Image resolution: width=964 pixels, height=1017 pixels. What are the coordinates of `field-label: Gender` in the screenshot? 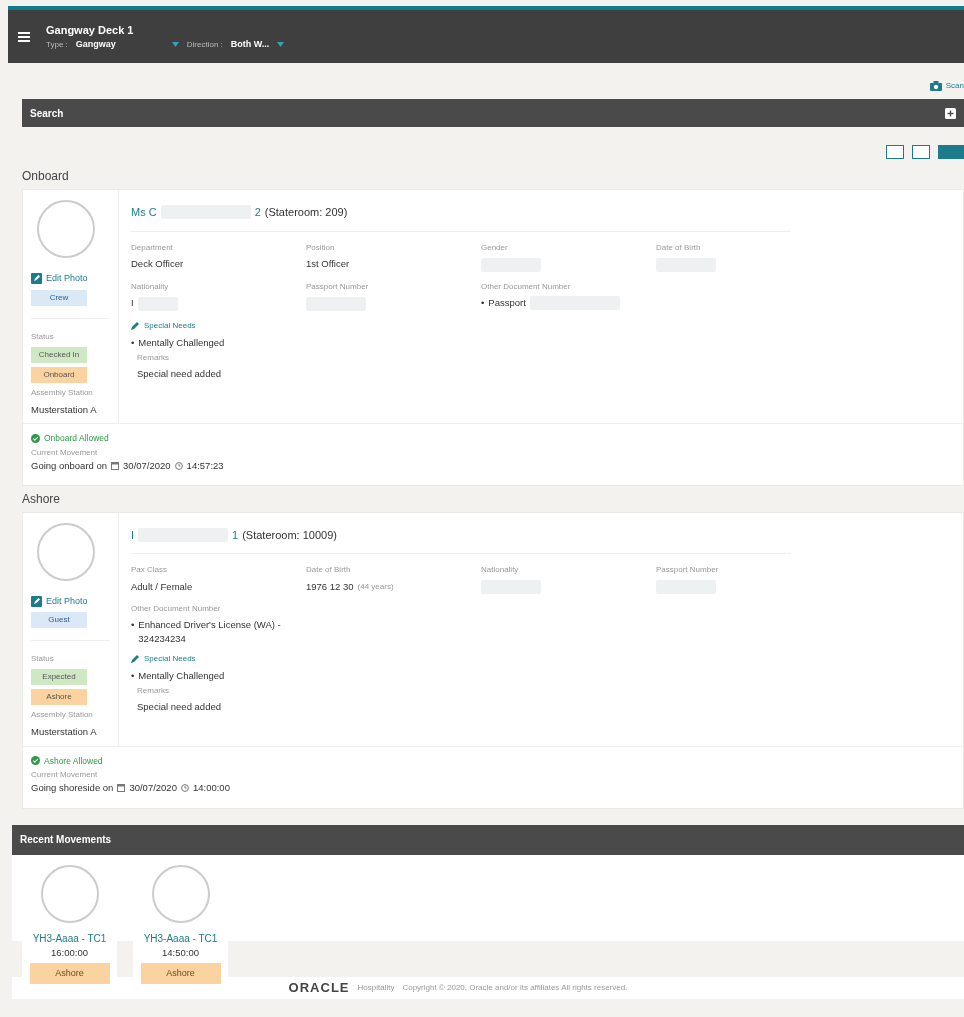 It's located at (495, 247).